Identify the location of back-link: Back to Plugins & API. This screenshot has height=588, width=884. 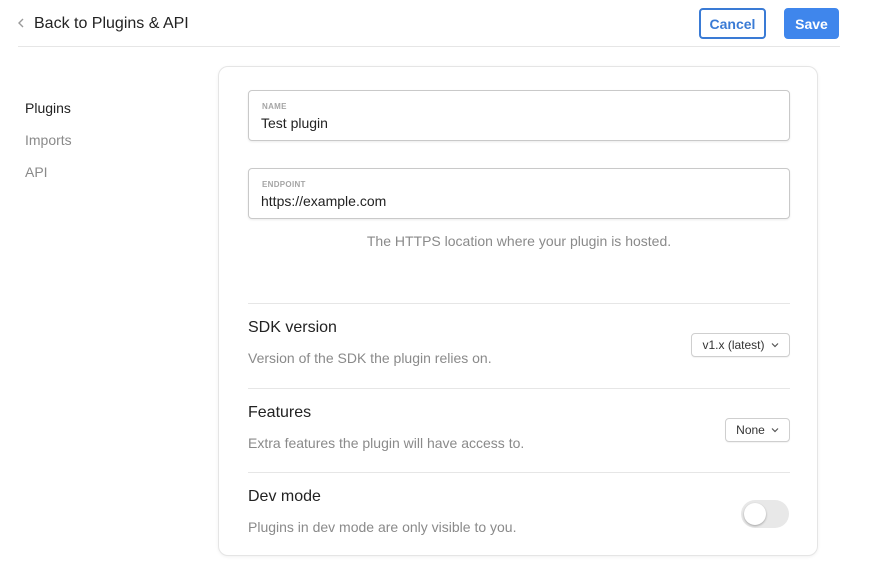
(103, 24).